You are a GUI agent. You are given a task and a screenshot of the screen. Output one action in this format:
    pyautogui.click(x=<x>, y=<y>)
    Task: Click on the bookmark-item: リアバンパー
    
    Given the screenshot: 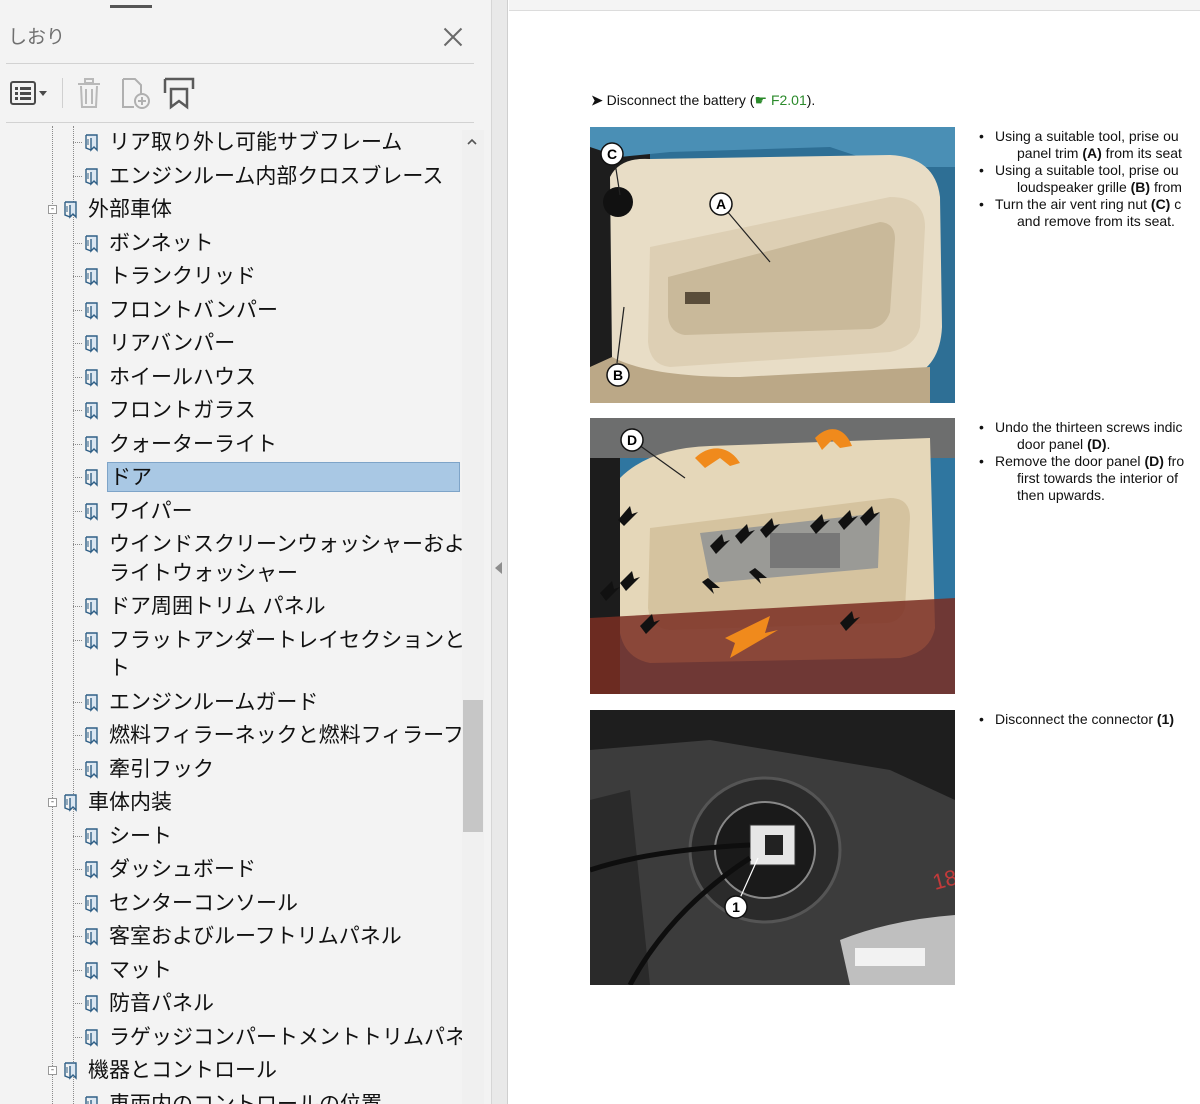 What is the action you would take?
    pyautogui.click(x=172, y=343)
    